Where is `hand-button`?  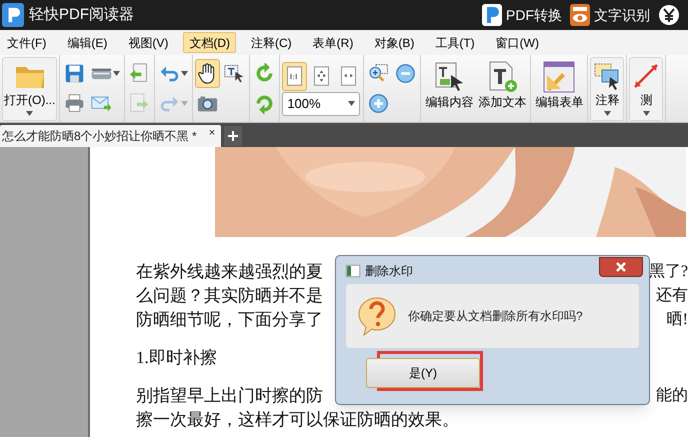 hand-button is located at coordinates (207, 73).